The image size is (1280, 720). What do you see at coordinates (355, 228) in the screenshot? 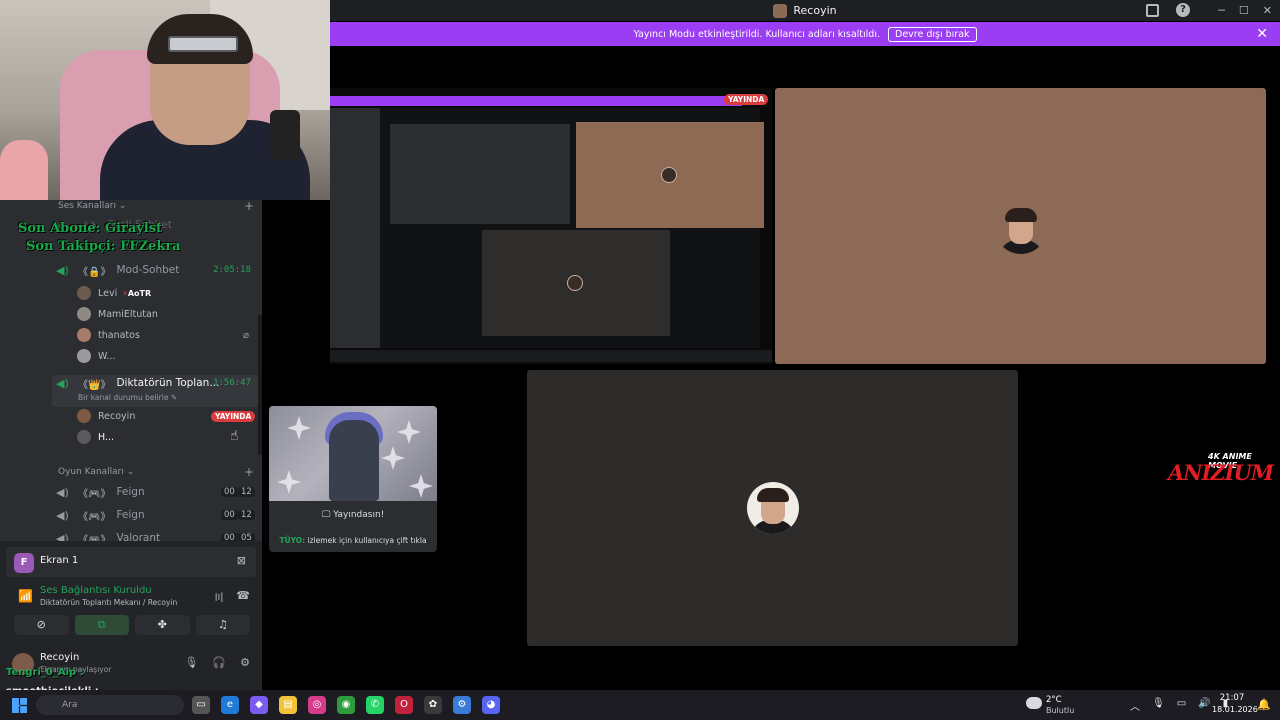
I see `ss-sidebar` at bounding box center [355, 228].